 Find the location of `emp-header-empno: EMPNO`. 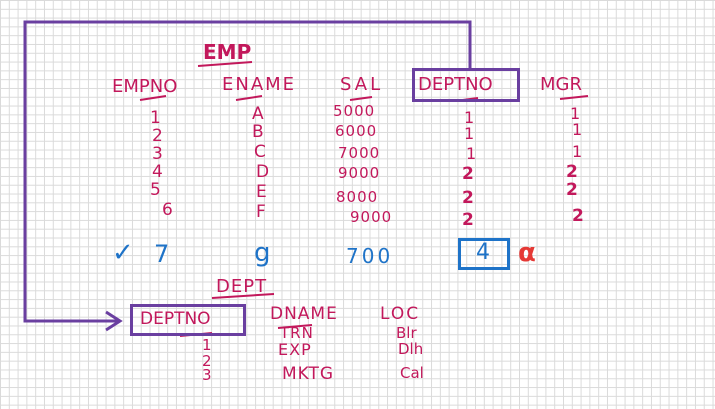

emp-header-empno: EMPNO is located at coordinates (145, 86).